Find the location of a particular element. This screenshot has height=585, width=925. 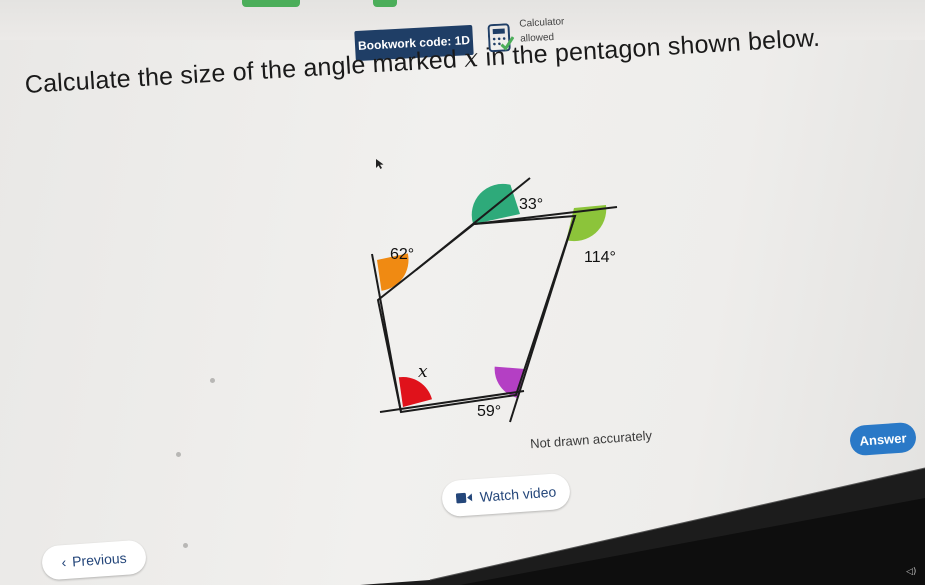

previous-label: Previous is located at coordinates (99, 559).